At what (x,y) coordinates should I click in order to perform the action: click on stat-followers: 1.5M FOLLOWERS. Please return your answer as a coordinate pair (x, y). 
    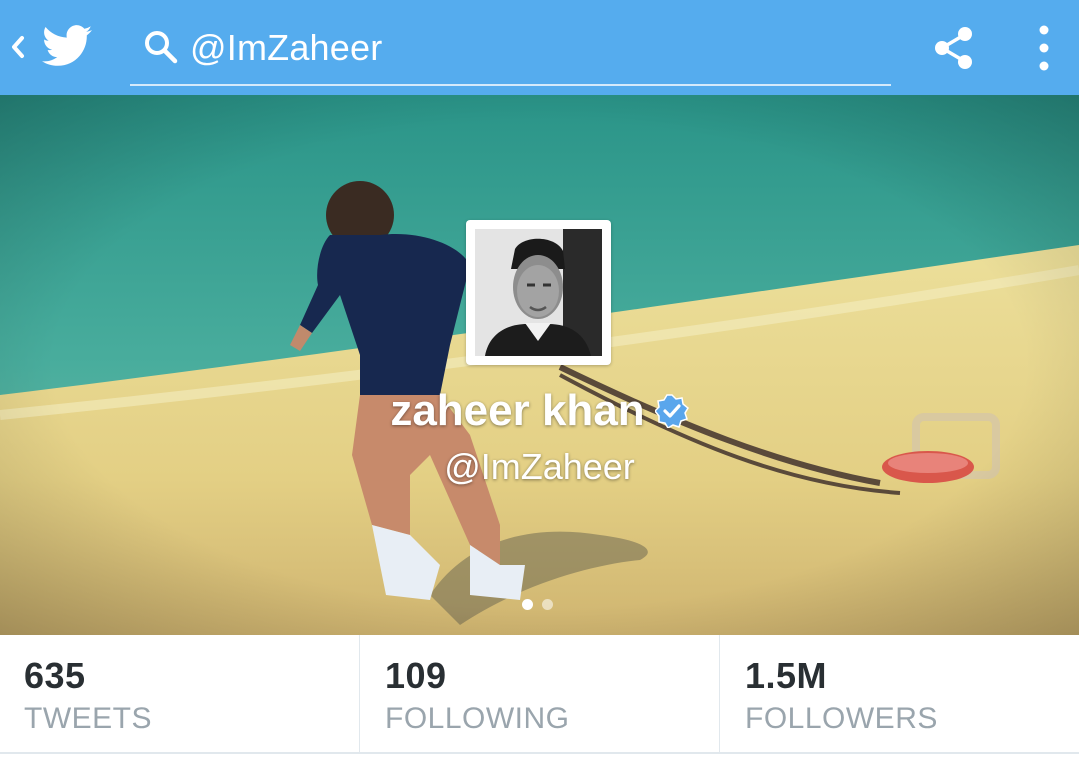
    Looking at the image, I should click on (899, 693).